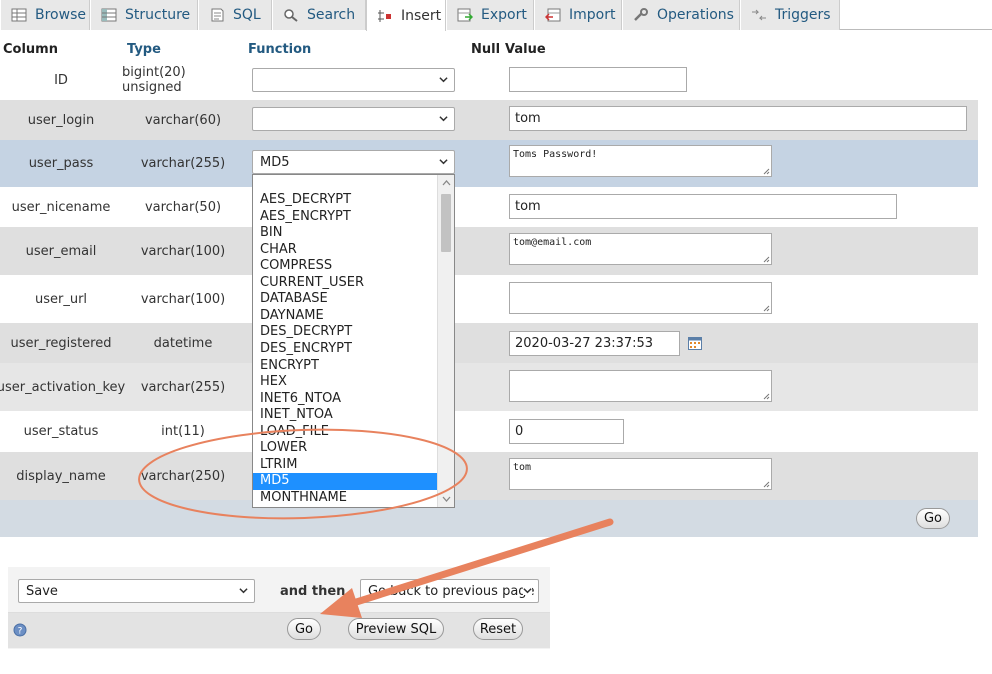 This screenshot has height=674, width=992. I want to click on column-name: user_url, so click(61, 299).